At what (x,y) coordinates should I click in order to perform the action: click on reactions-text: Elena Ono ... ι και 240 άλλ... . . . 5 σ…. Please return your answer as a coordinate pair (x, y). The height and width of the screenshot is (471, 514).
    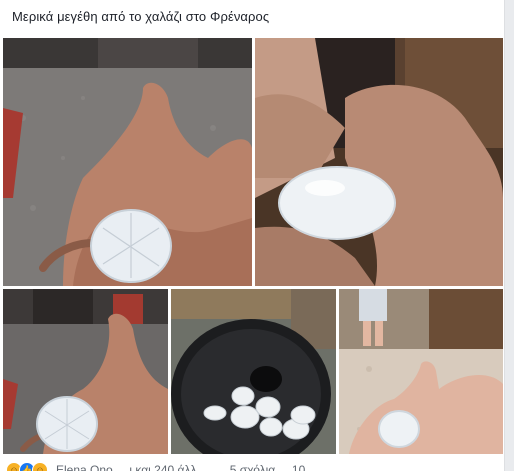
    Looking at the image, I should click on (187, 467).